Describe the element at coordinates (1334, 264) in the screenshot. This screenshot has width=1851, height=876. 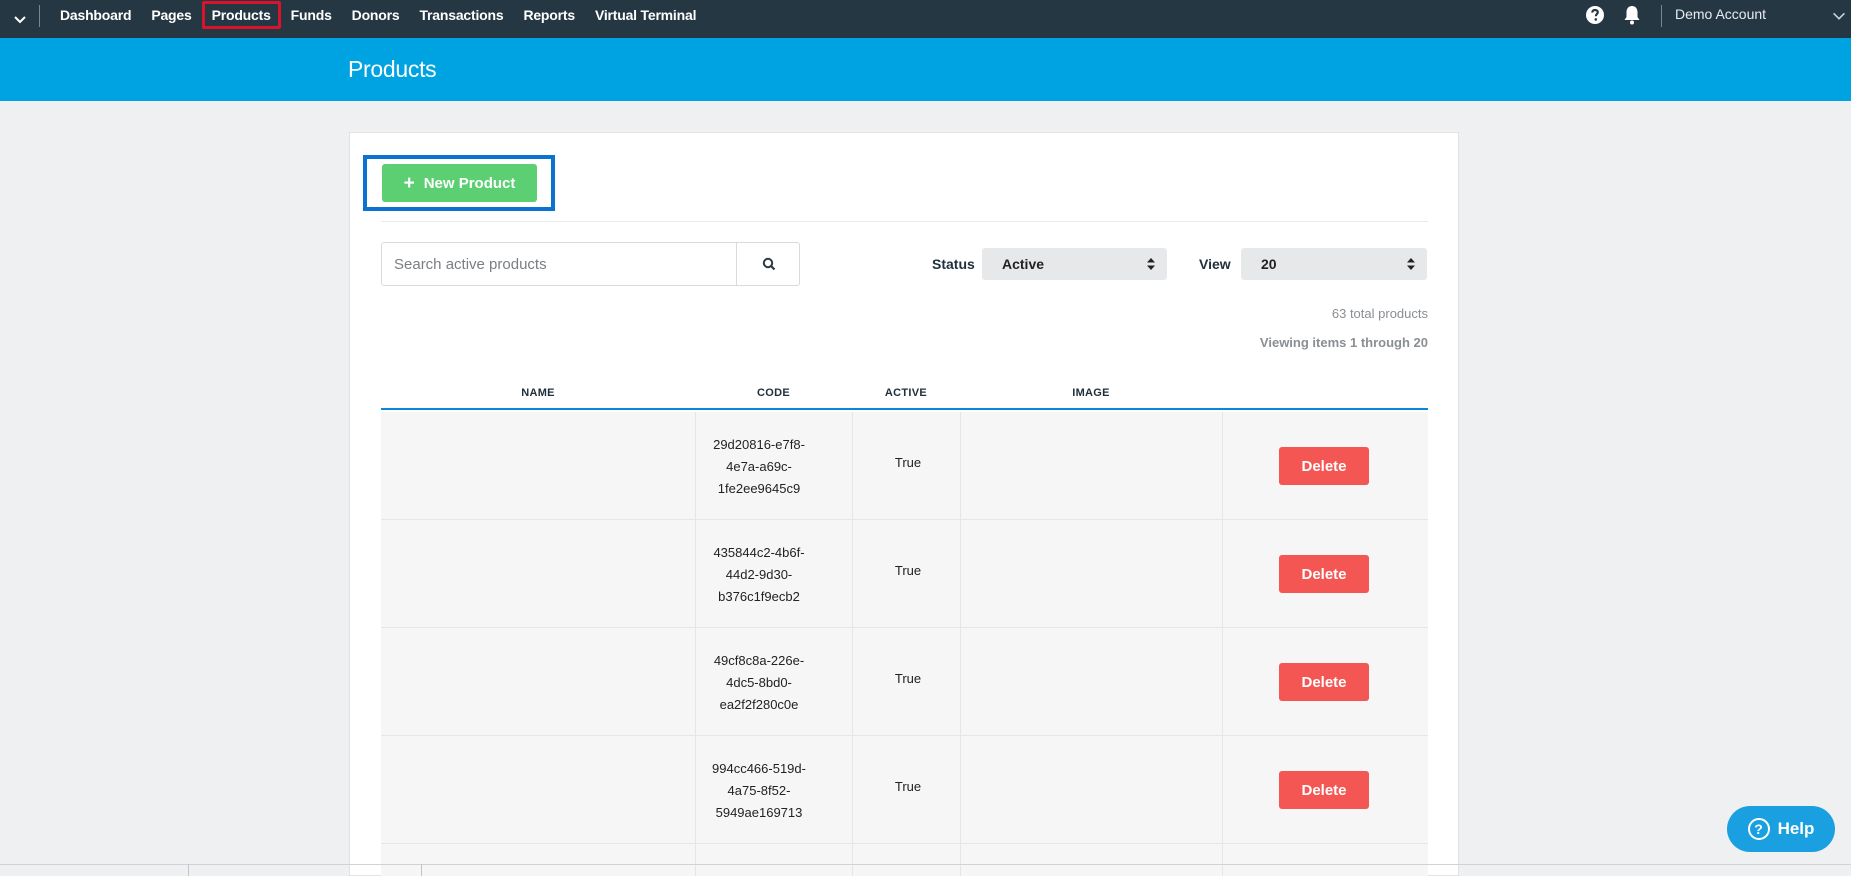
I see `view-select: 20` at that location.